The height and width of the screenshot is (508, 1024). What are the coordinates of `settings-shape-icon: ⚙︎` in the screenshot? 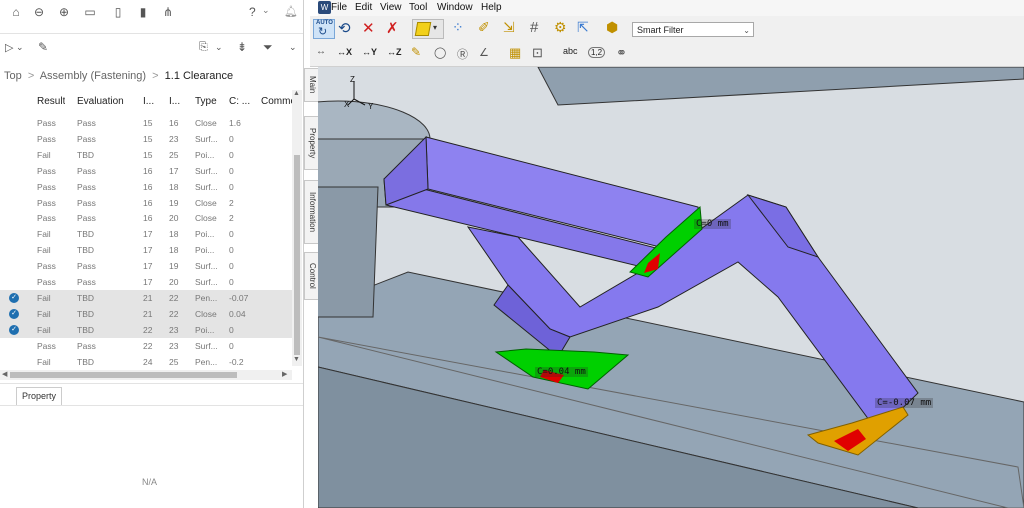 It's located at (560, 27).